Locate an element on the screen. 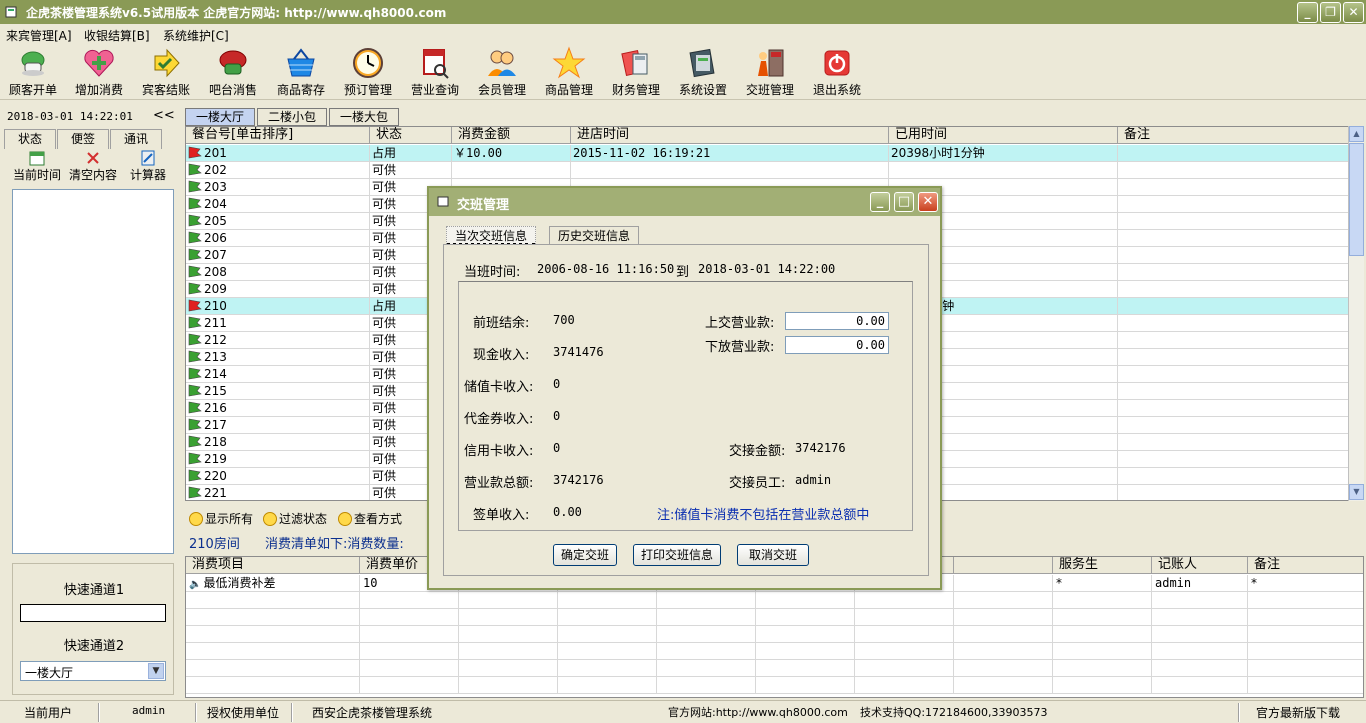  col-table-number: 餐台号[单击排序] is located at coordinates (278, 135).